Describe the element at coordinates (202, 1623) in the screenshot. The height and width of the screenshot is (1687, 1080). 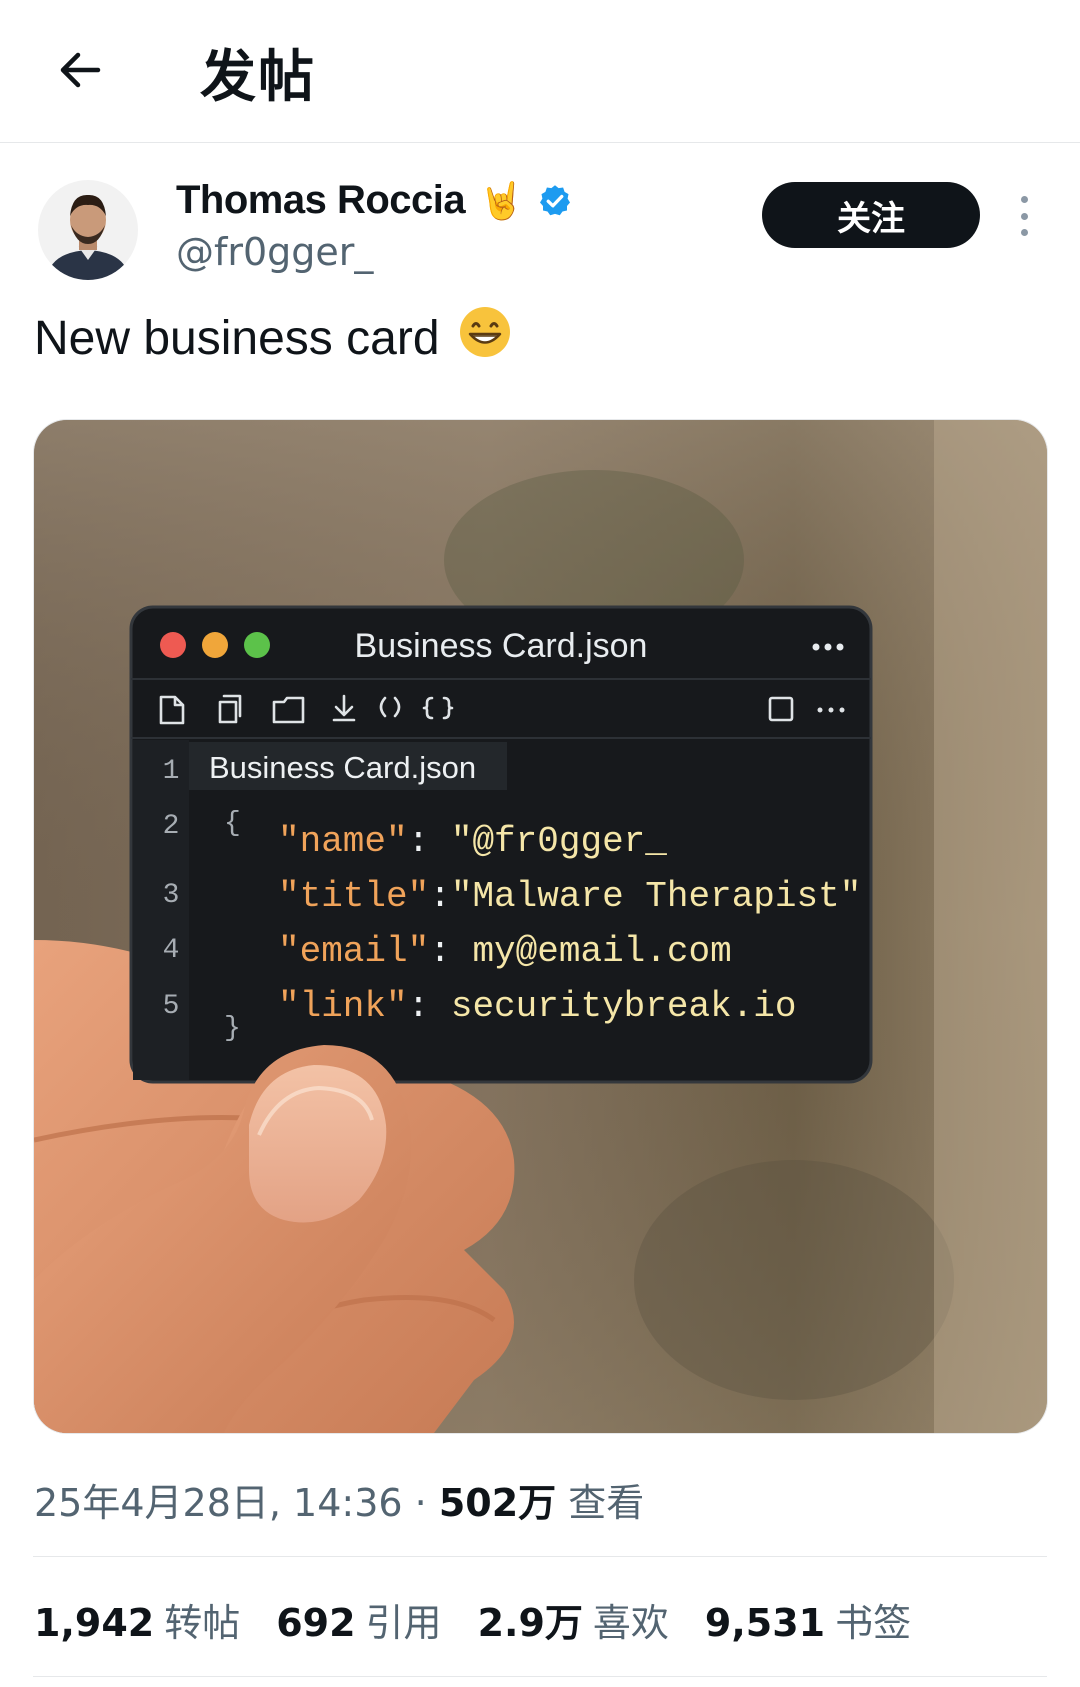
I see `stat-label: 转帖` at that location.